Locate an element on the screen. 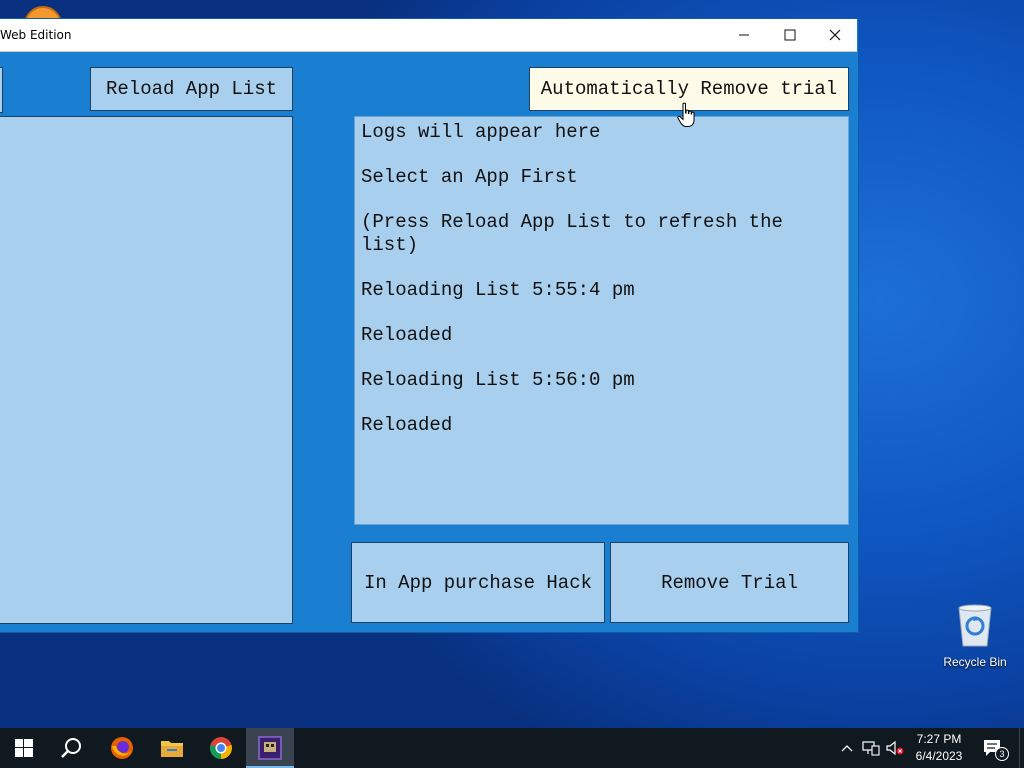 The height and width of the screenshot is (768, 1024). chevron-up-icon is located at coordinates (847, 748).